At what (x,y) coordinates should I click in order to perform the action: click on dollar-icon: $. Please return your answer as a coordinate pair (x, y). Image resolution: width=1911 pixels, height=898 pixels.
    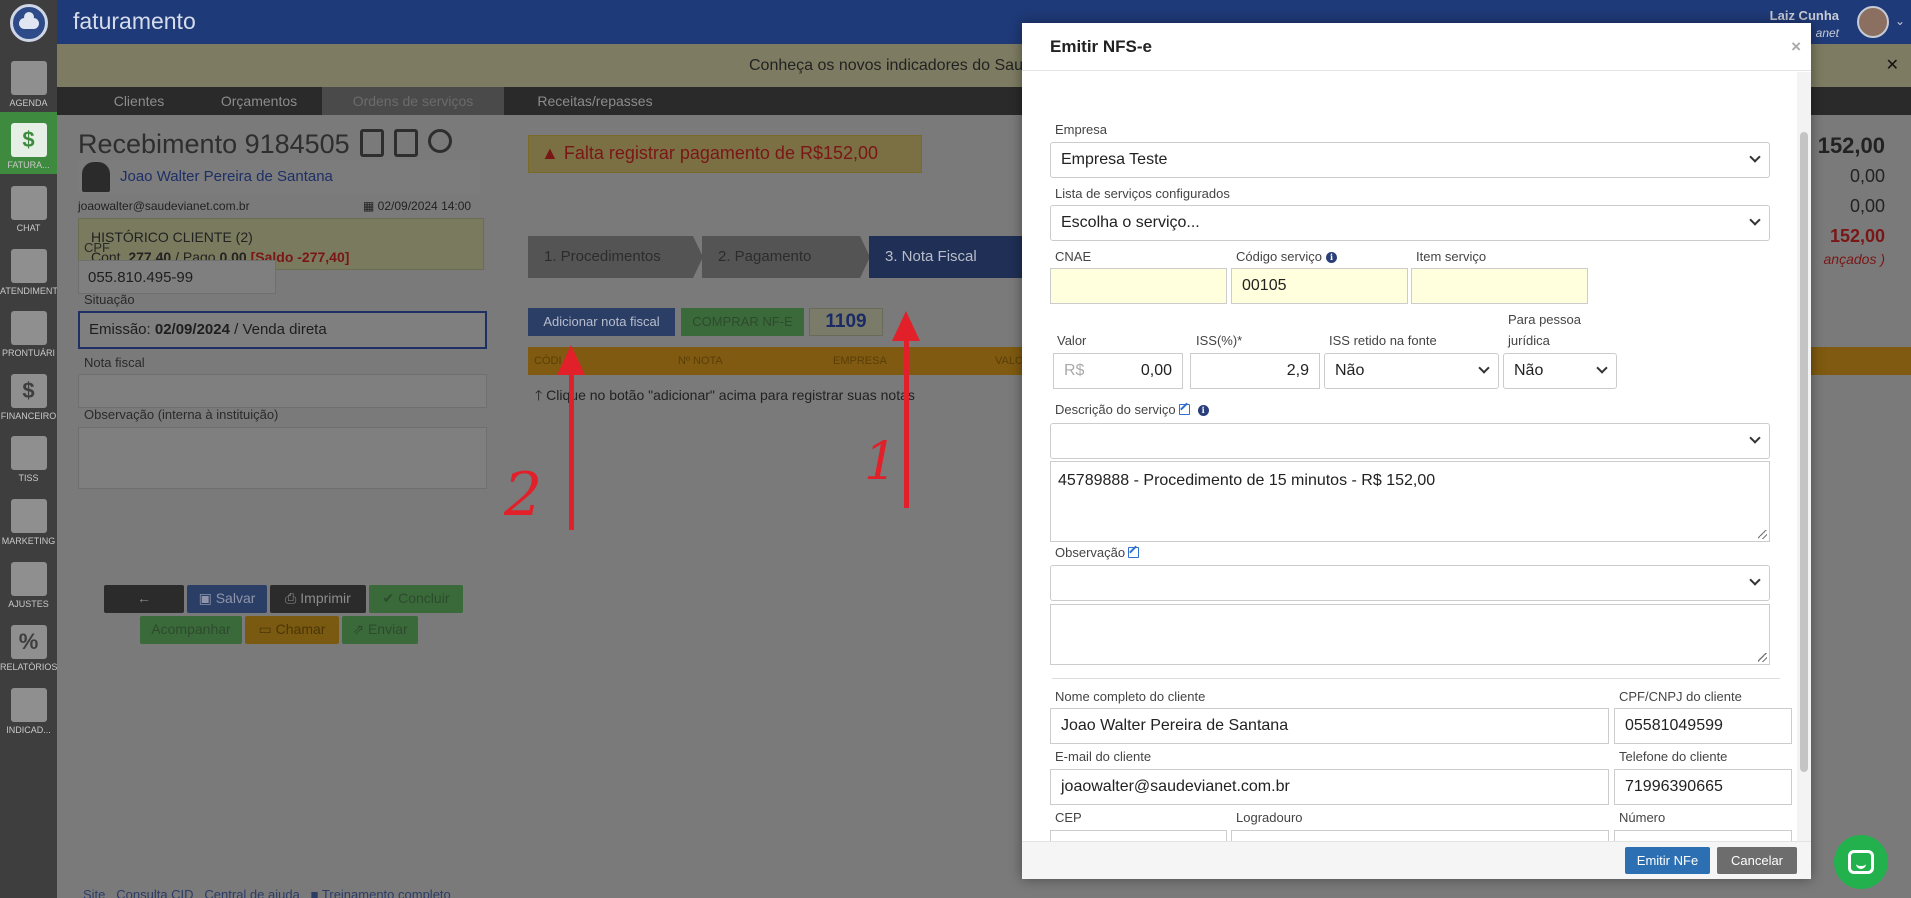
    Looking at the image, I should click on (28, 140).